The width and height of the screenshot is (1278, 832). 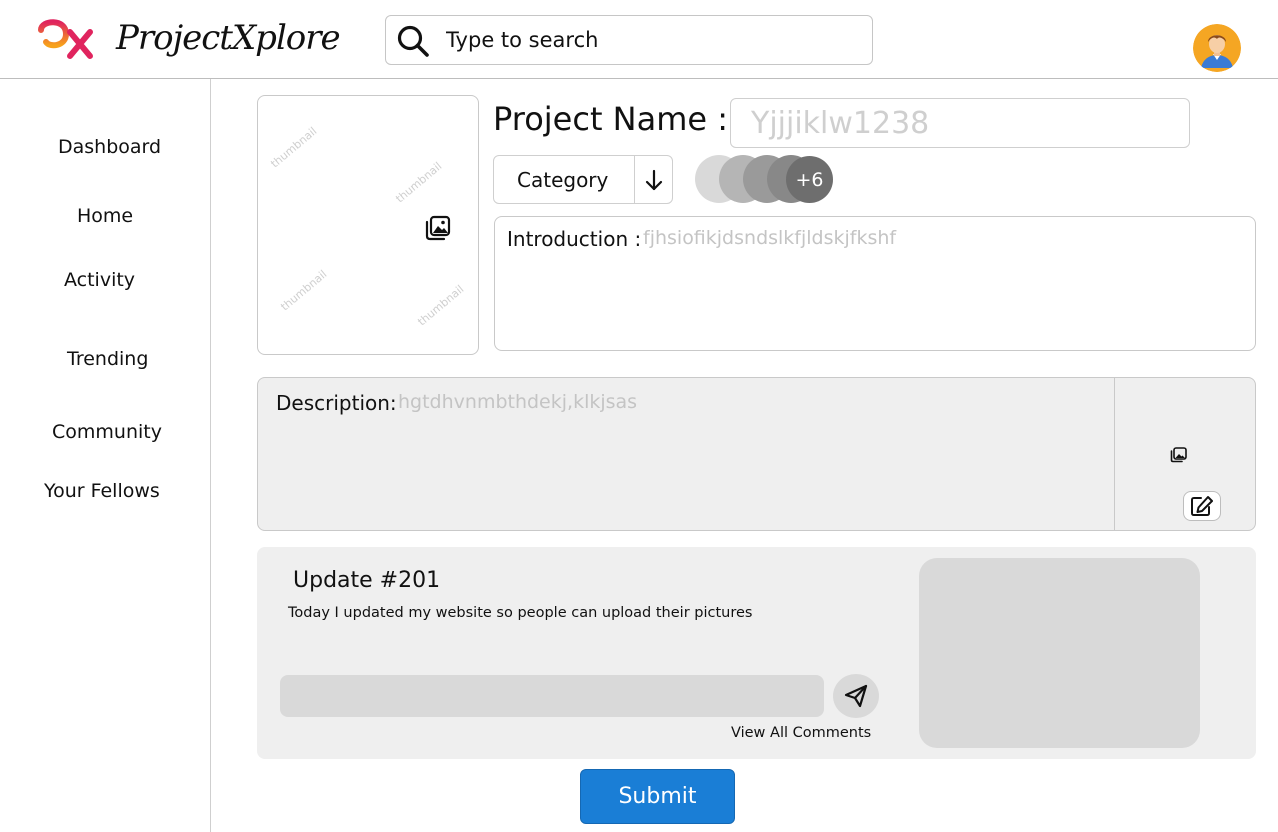 I want to click on view-all-comments-link: View All Comments, so click(x=801, y=733).